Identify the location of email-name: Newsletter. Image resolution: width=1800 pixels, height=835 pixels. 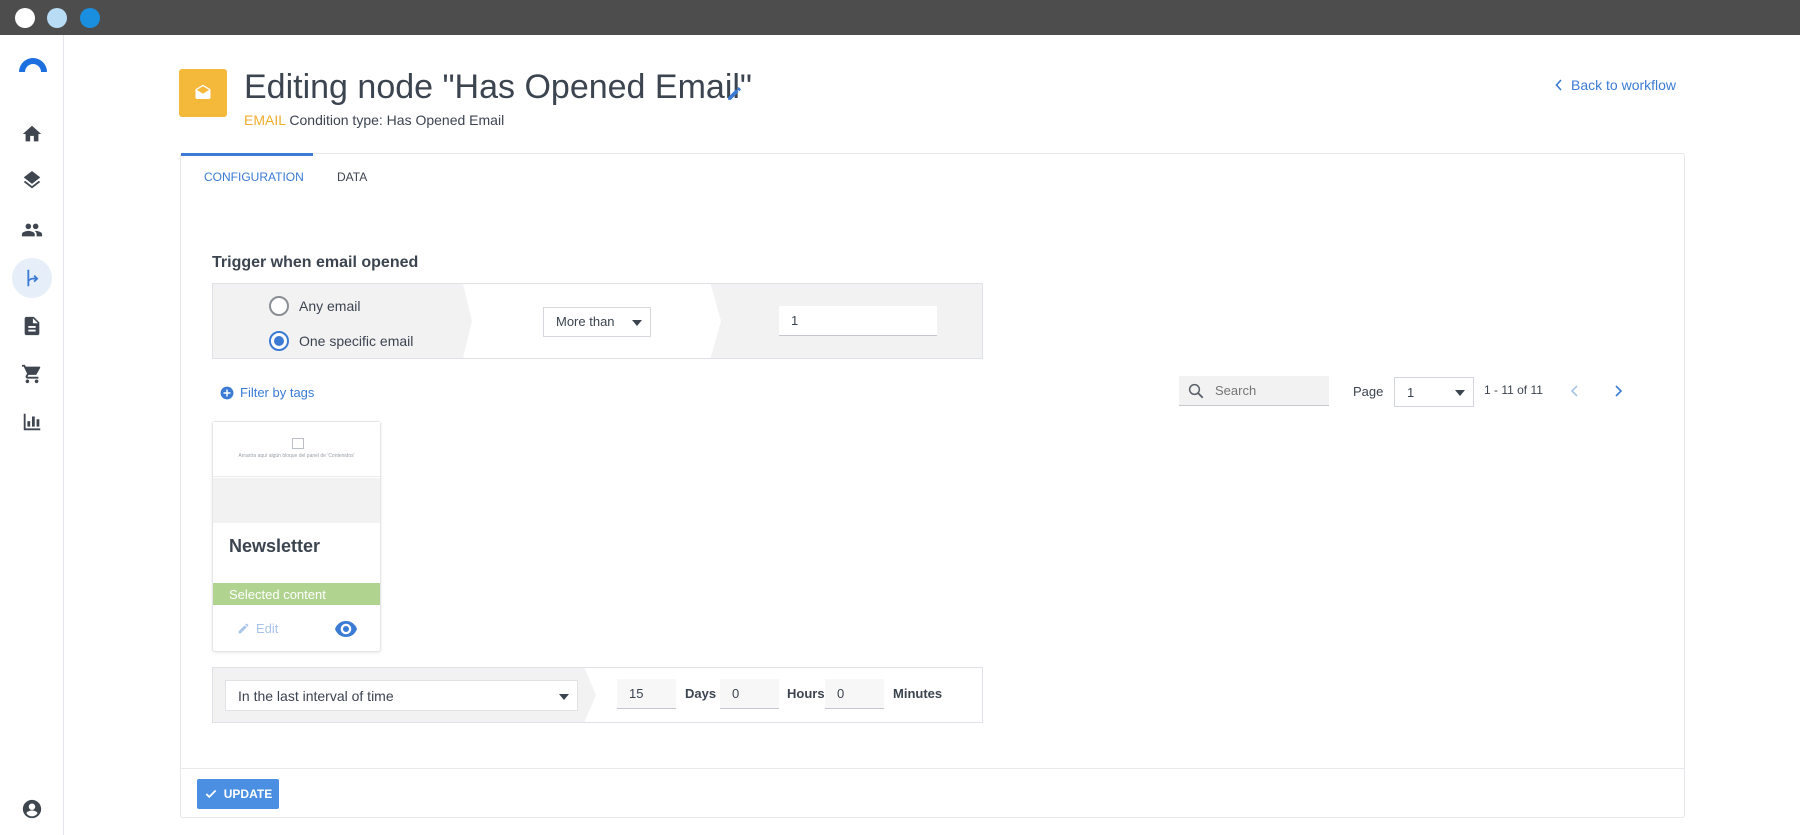
(275, 546).